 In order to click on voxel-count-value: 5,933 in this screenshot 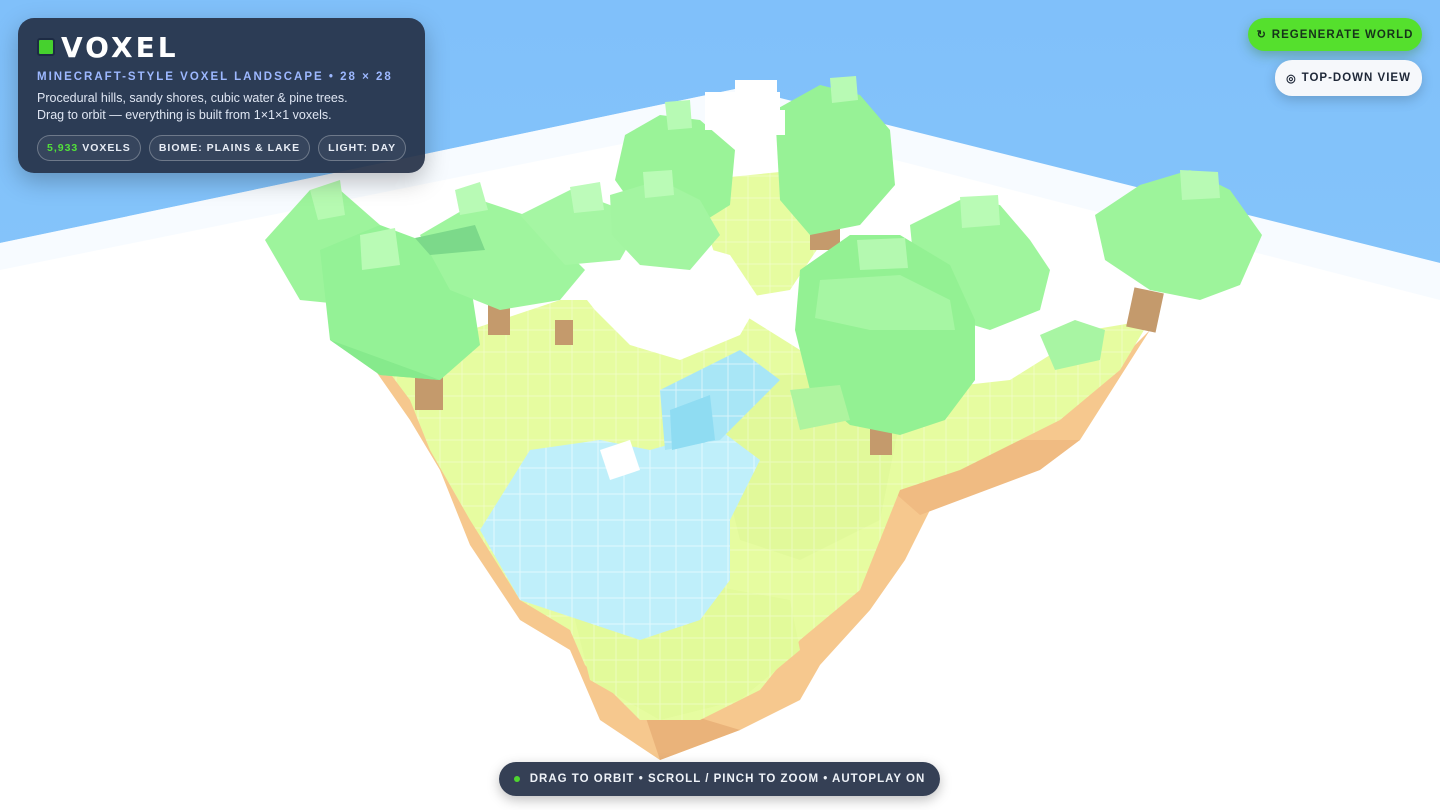, I will do `click(63, 148)`.